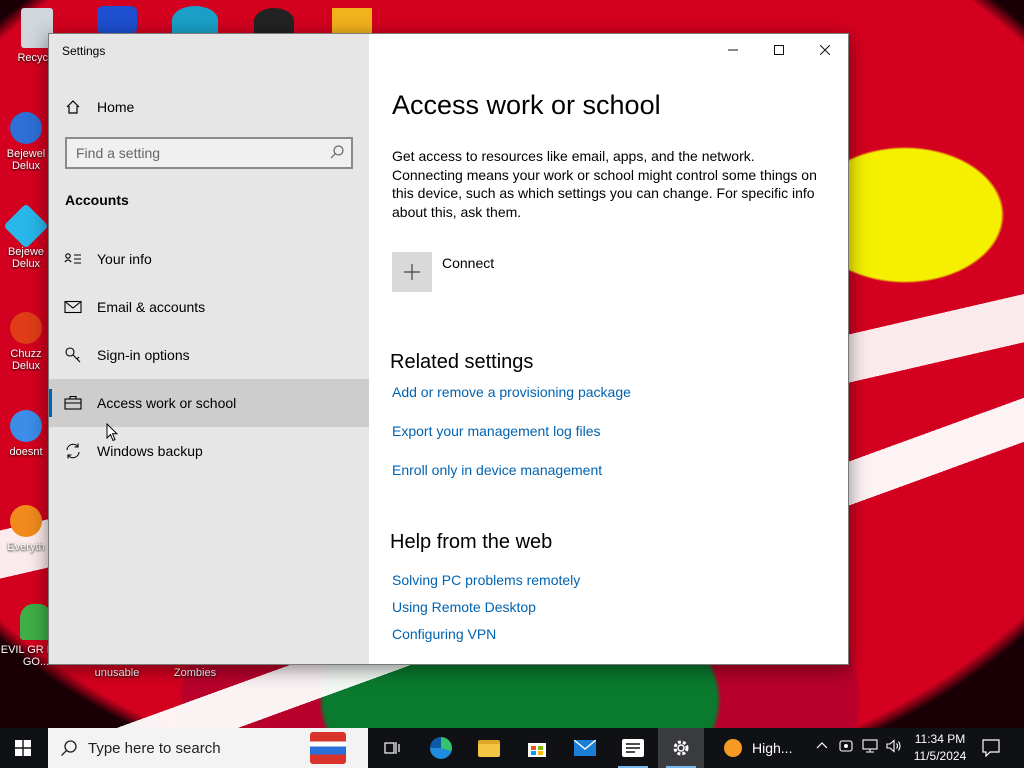  I want to click on edge-icon, so click(441, 748).